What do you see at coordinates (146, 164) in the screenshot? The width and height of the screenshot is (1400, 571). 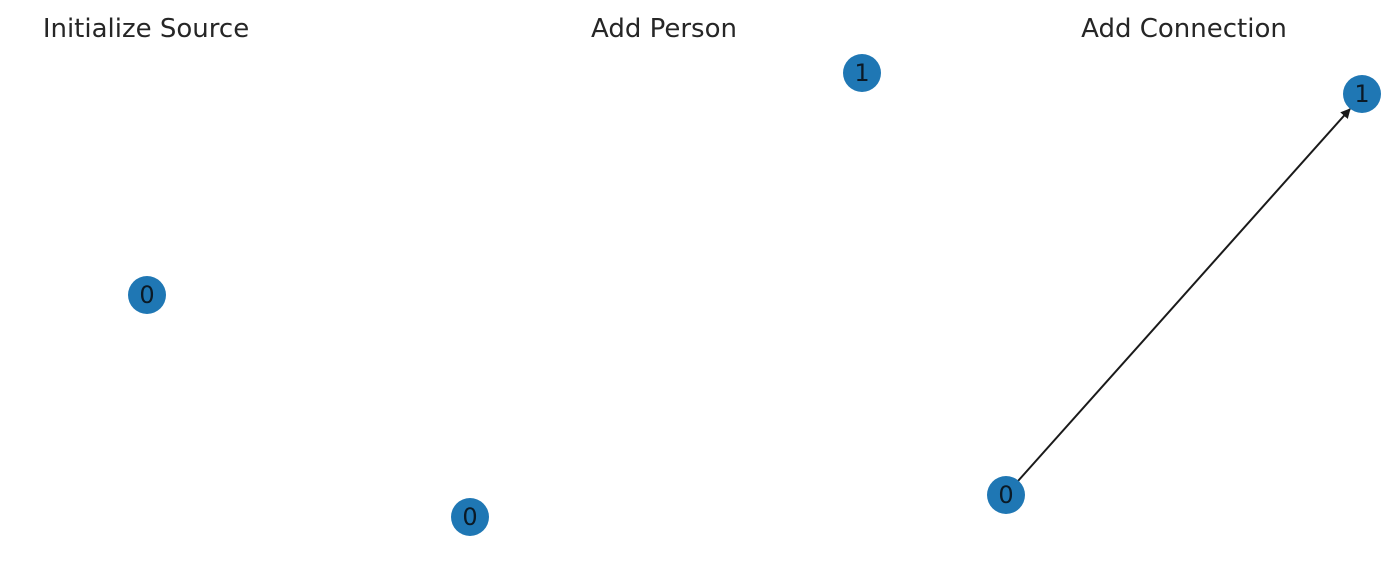 I see `panel-initialize-source: Initialize Source 0` at bounding box center [146, 164].